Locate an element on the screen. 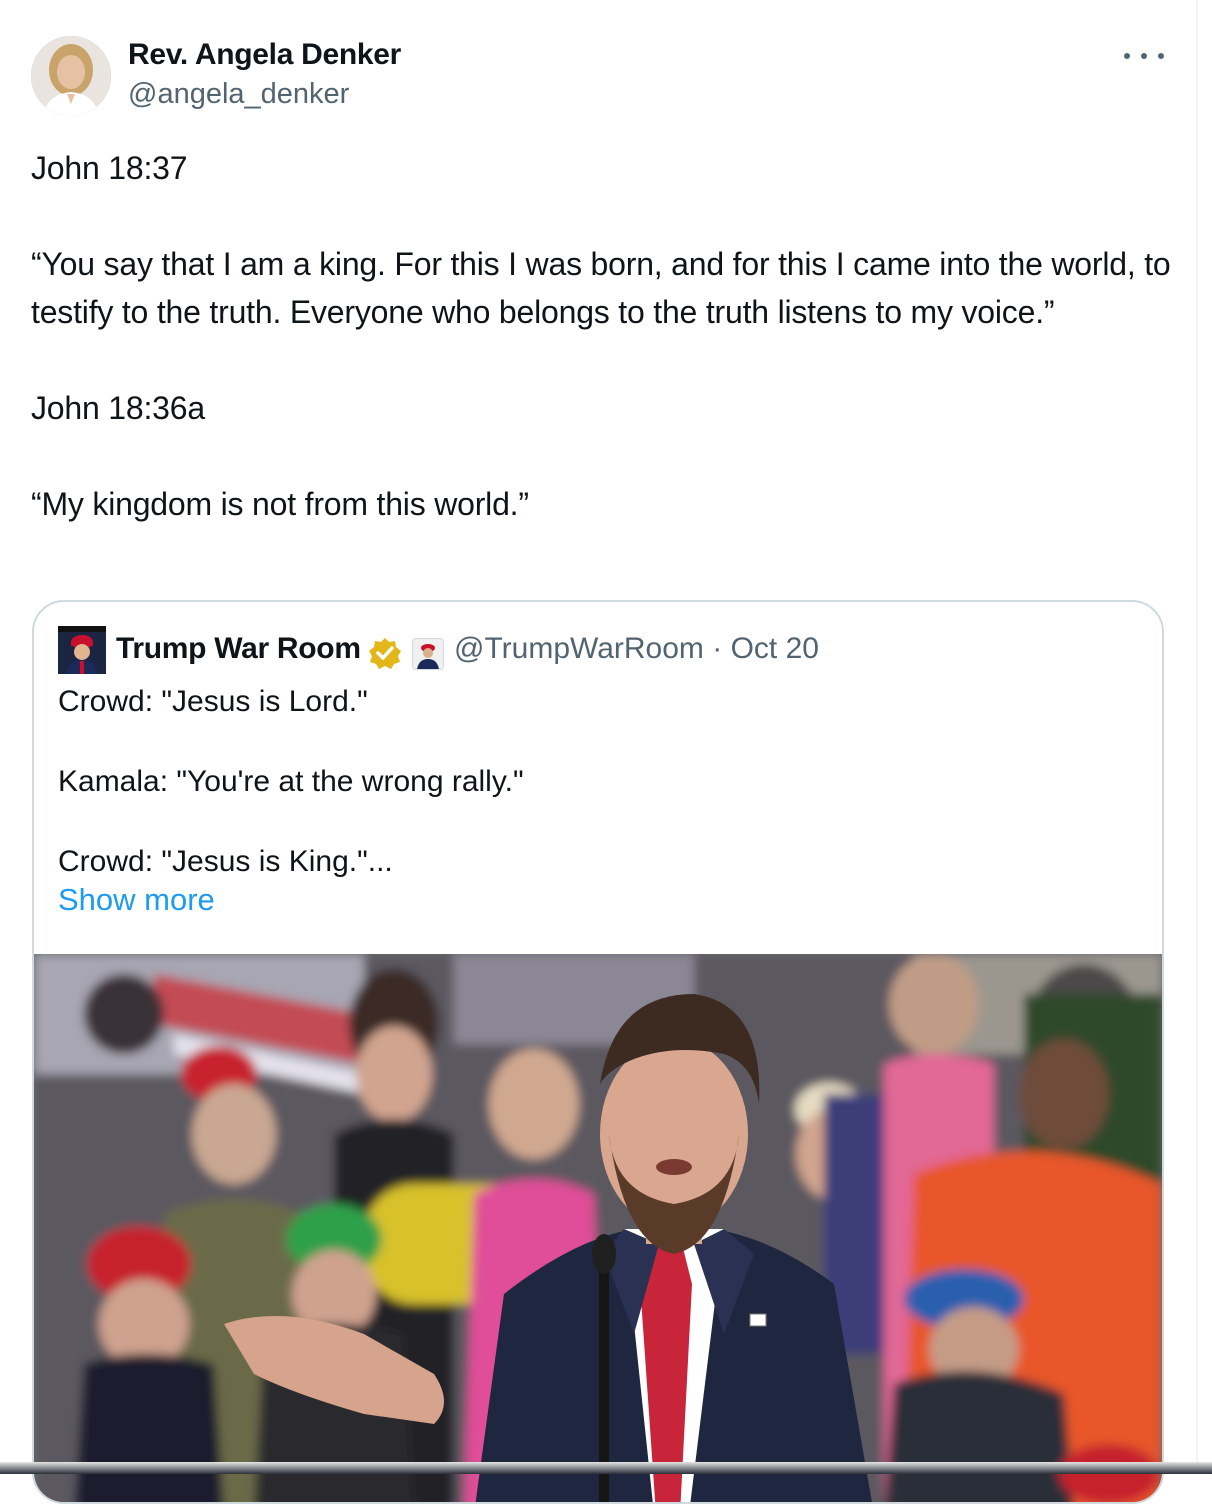  timeline-divider is located at coordinates (1197, 737).